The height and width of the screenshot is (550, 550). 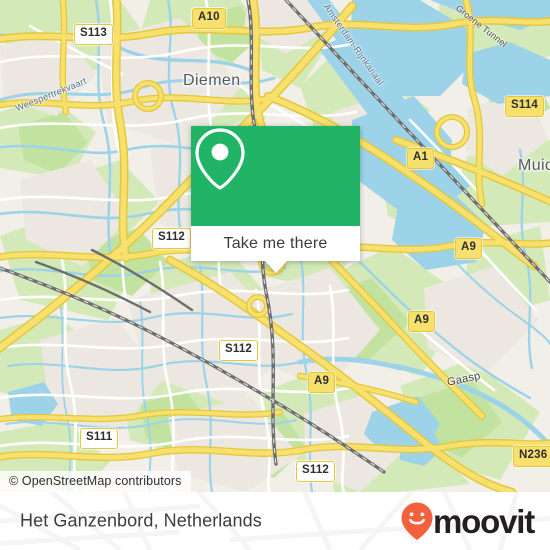 I want to click on road-shield-a10: A10, so click(x=209, y=18).